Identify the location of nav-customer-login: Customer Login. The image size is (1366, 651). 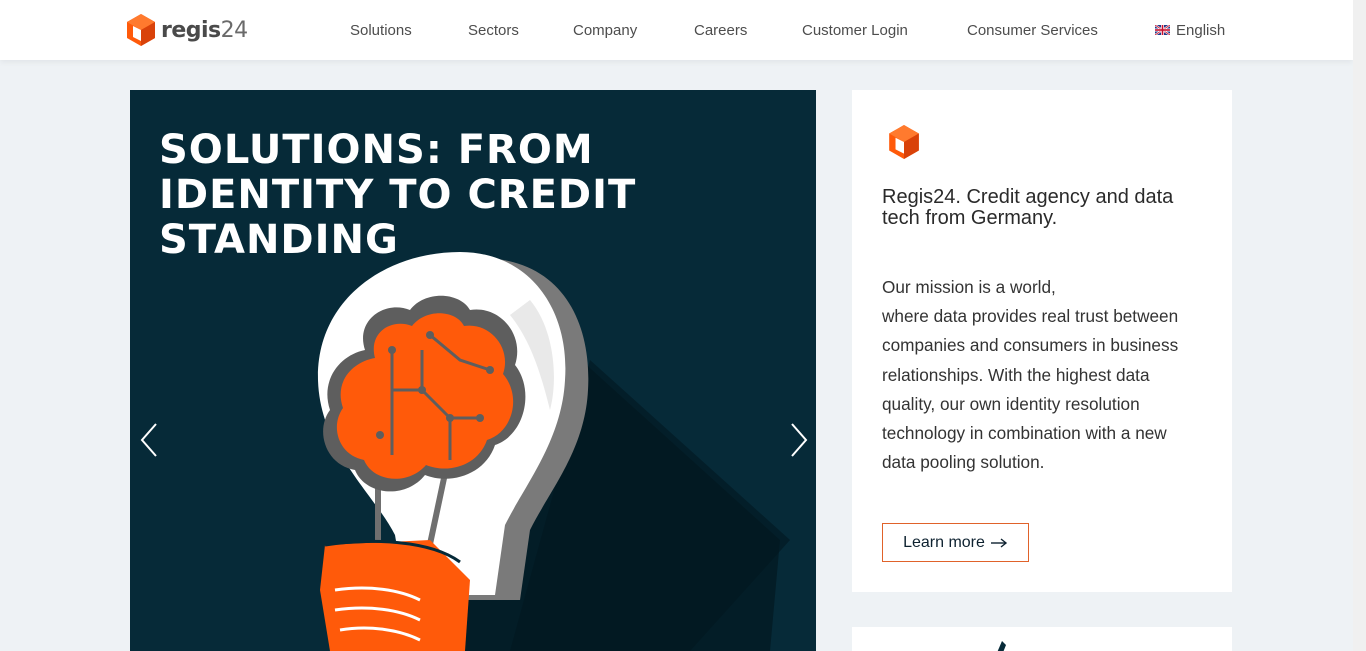
(855, 30).